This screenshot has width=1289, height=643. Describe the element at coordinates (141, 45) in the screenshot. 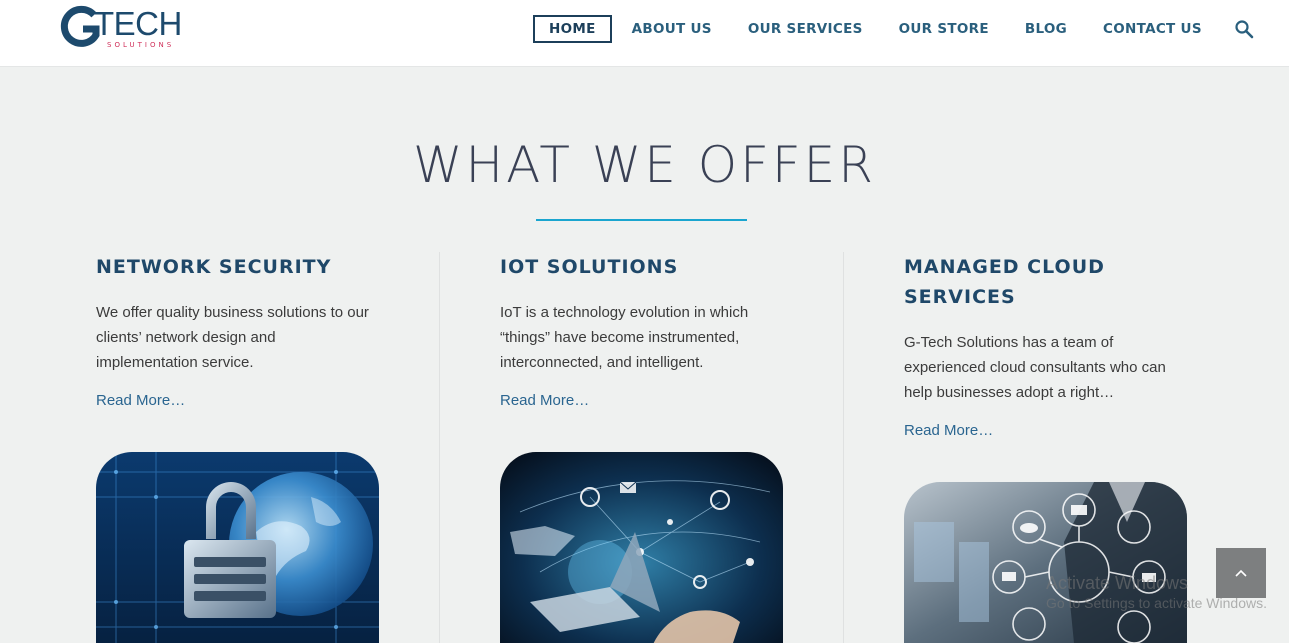

I see `logo-subtitle: SOLUTIONS` at that location.